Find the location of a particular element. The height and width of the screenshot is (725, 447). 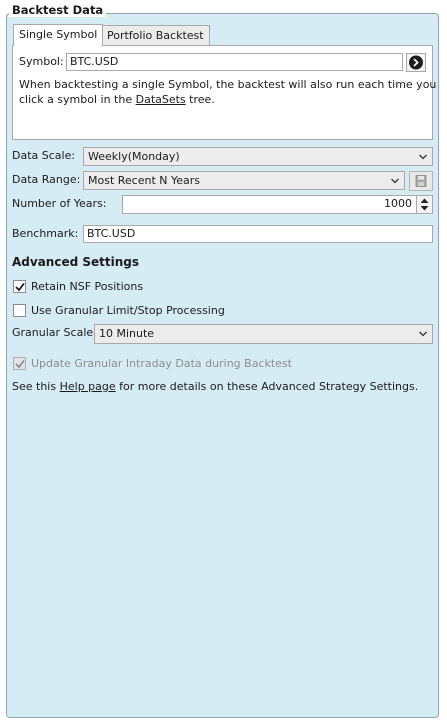

arrow-right-icon is located at coordinates (416, 62).